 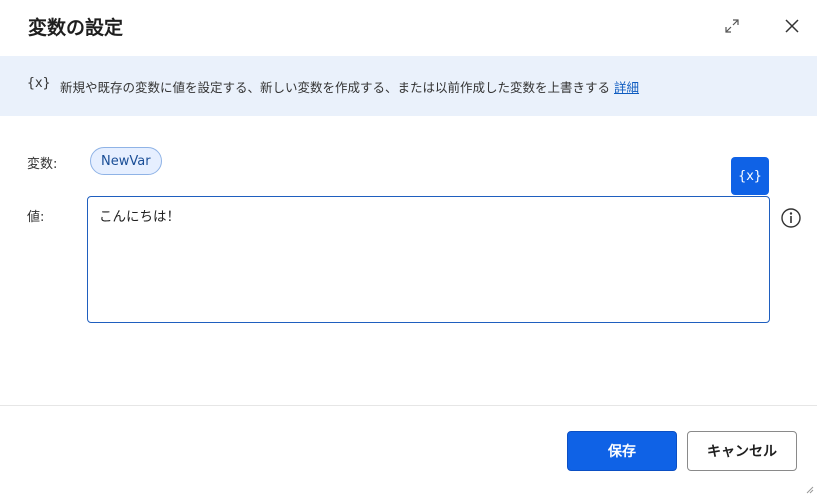 I want to click on variable-name-chip: NewVar, so click(x=126, y=161).